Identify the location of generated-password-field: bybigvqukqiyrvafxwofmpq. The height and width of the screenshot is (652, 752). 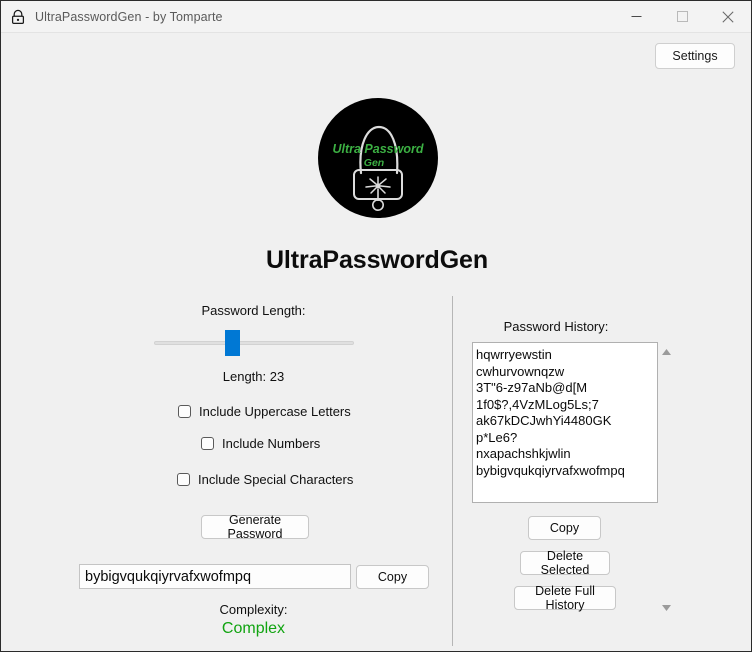
(215, 576).